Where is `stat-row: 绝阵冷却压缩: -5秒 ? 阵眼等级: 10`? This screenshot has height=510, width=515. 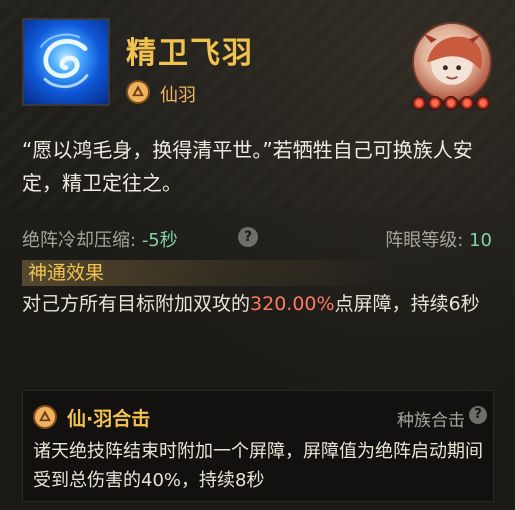
stat-row: 绝阵冷却压缩: -5秒 ? 阵眼等级: 10 is located at coordinates (257, 240).